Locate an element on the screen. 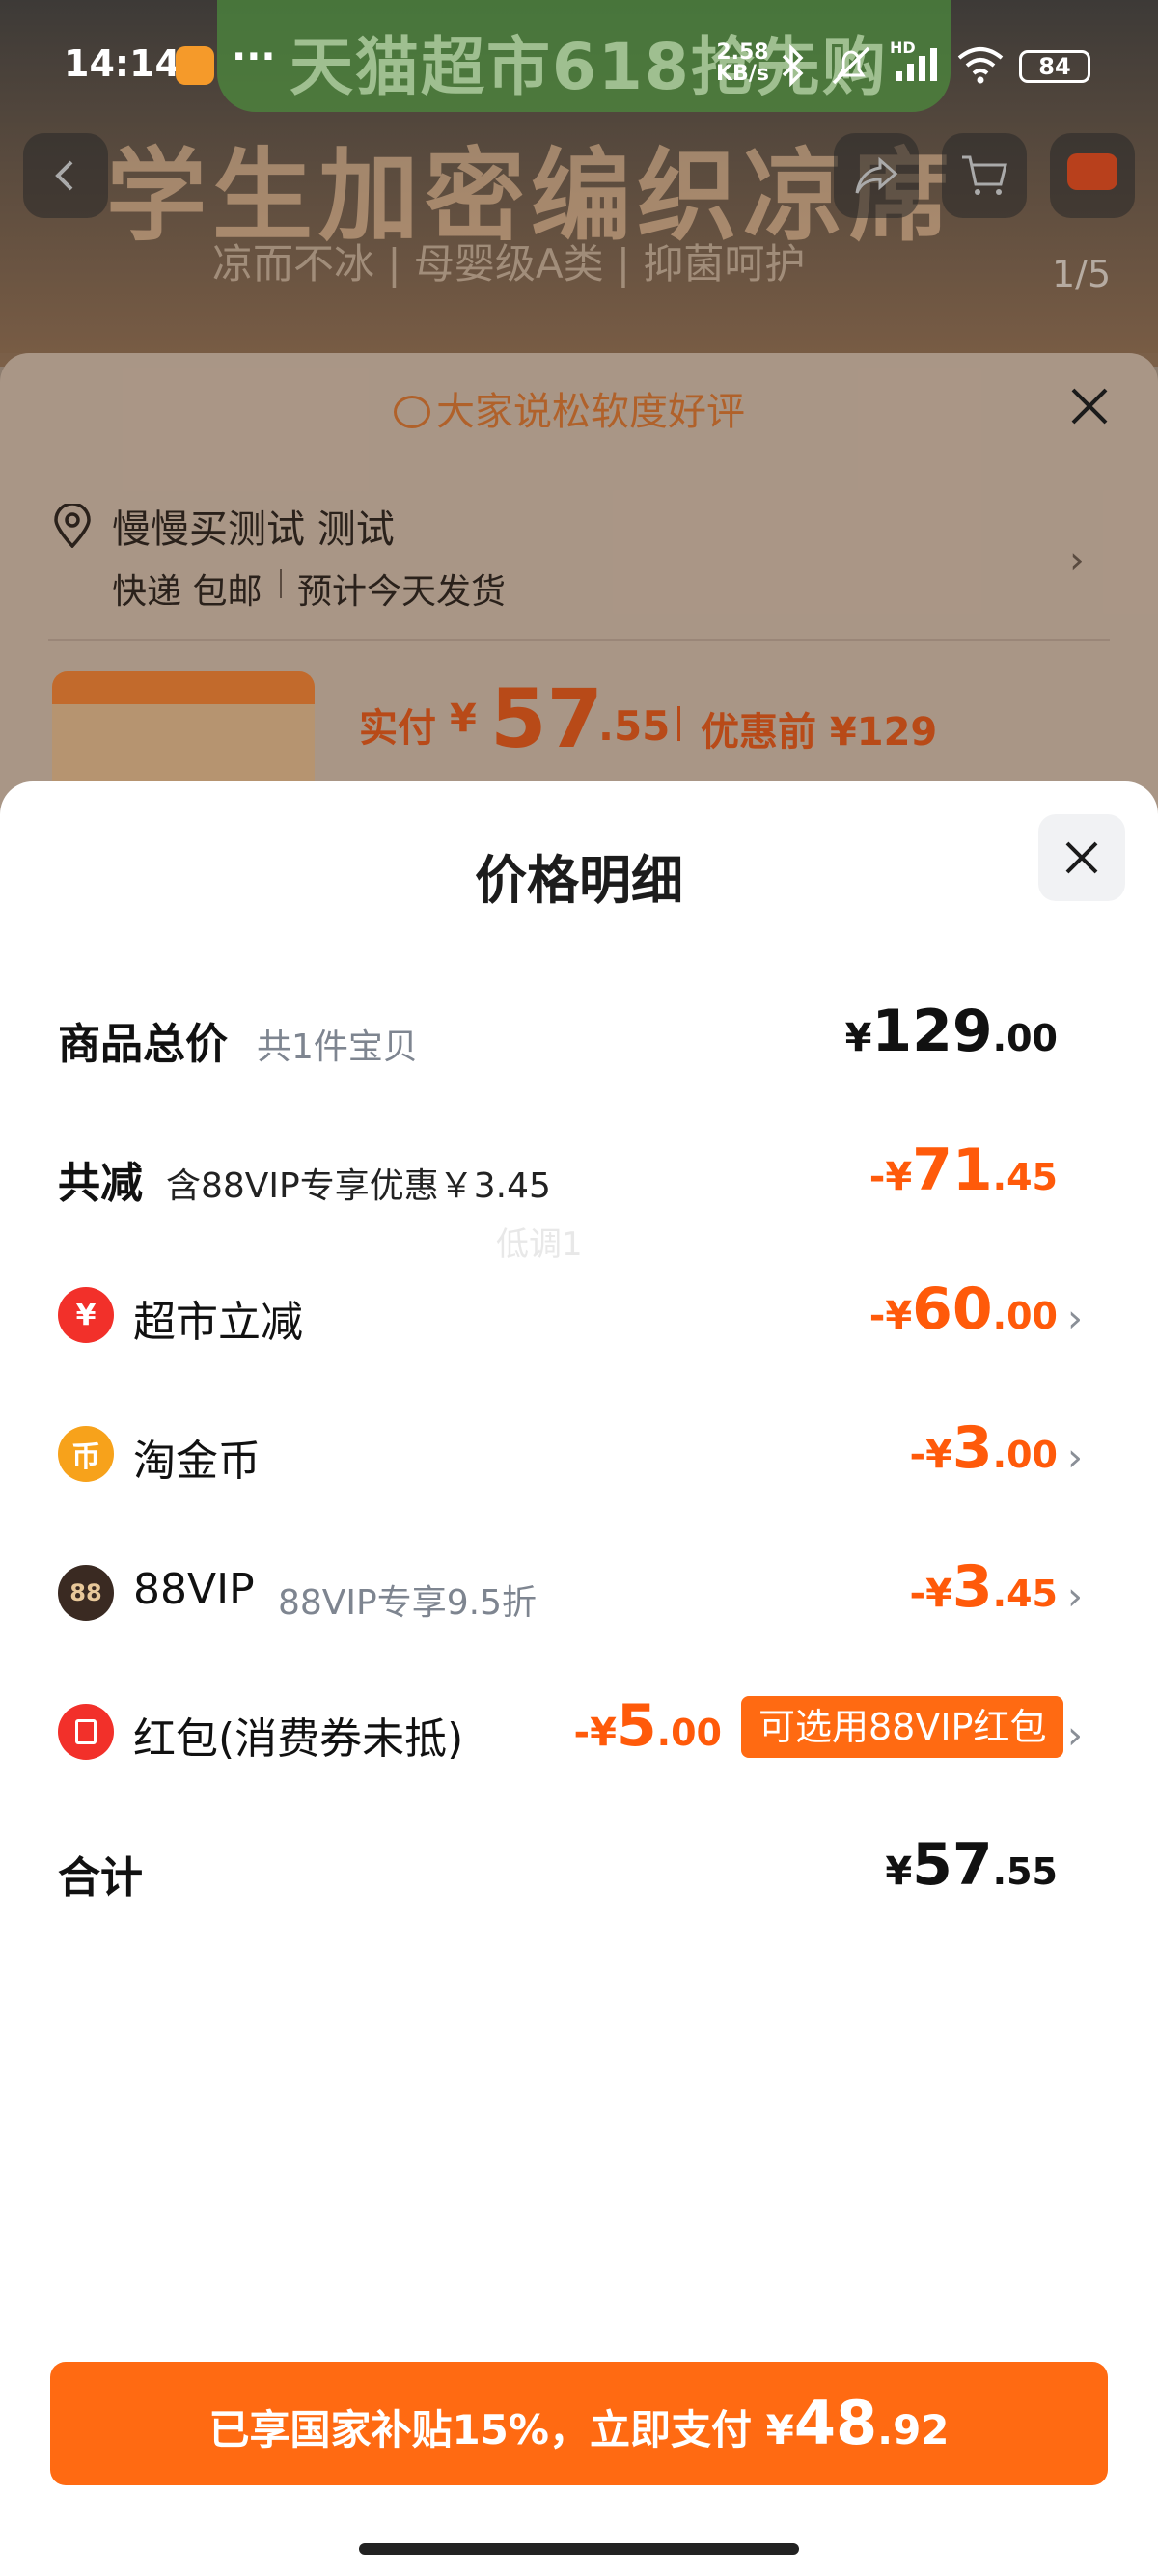 The width and height of the screenshot is (1158, 2576). discount-label: 淘金币 is located at coordinates (197, 1461).